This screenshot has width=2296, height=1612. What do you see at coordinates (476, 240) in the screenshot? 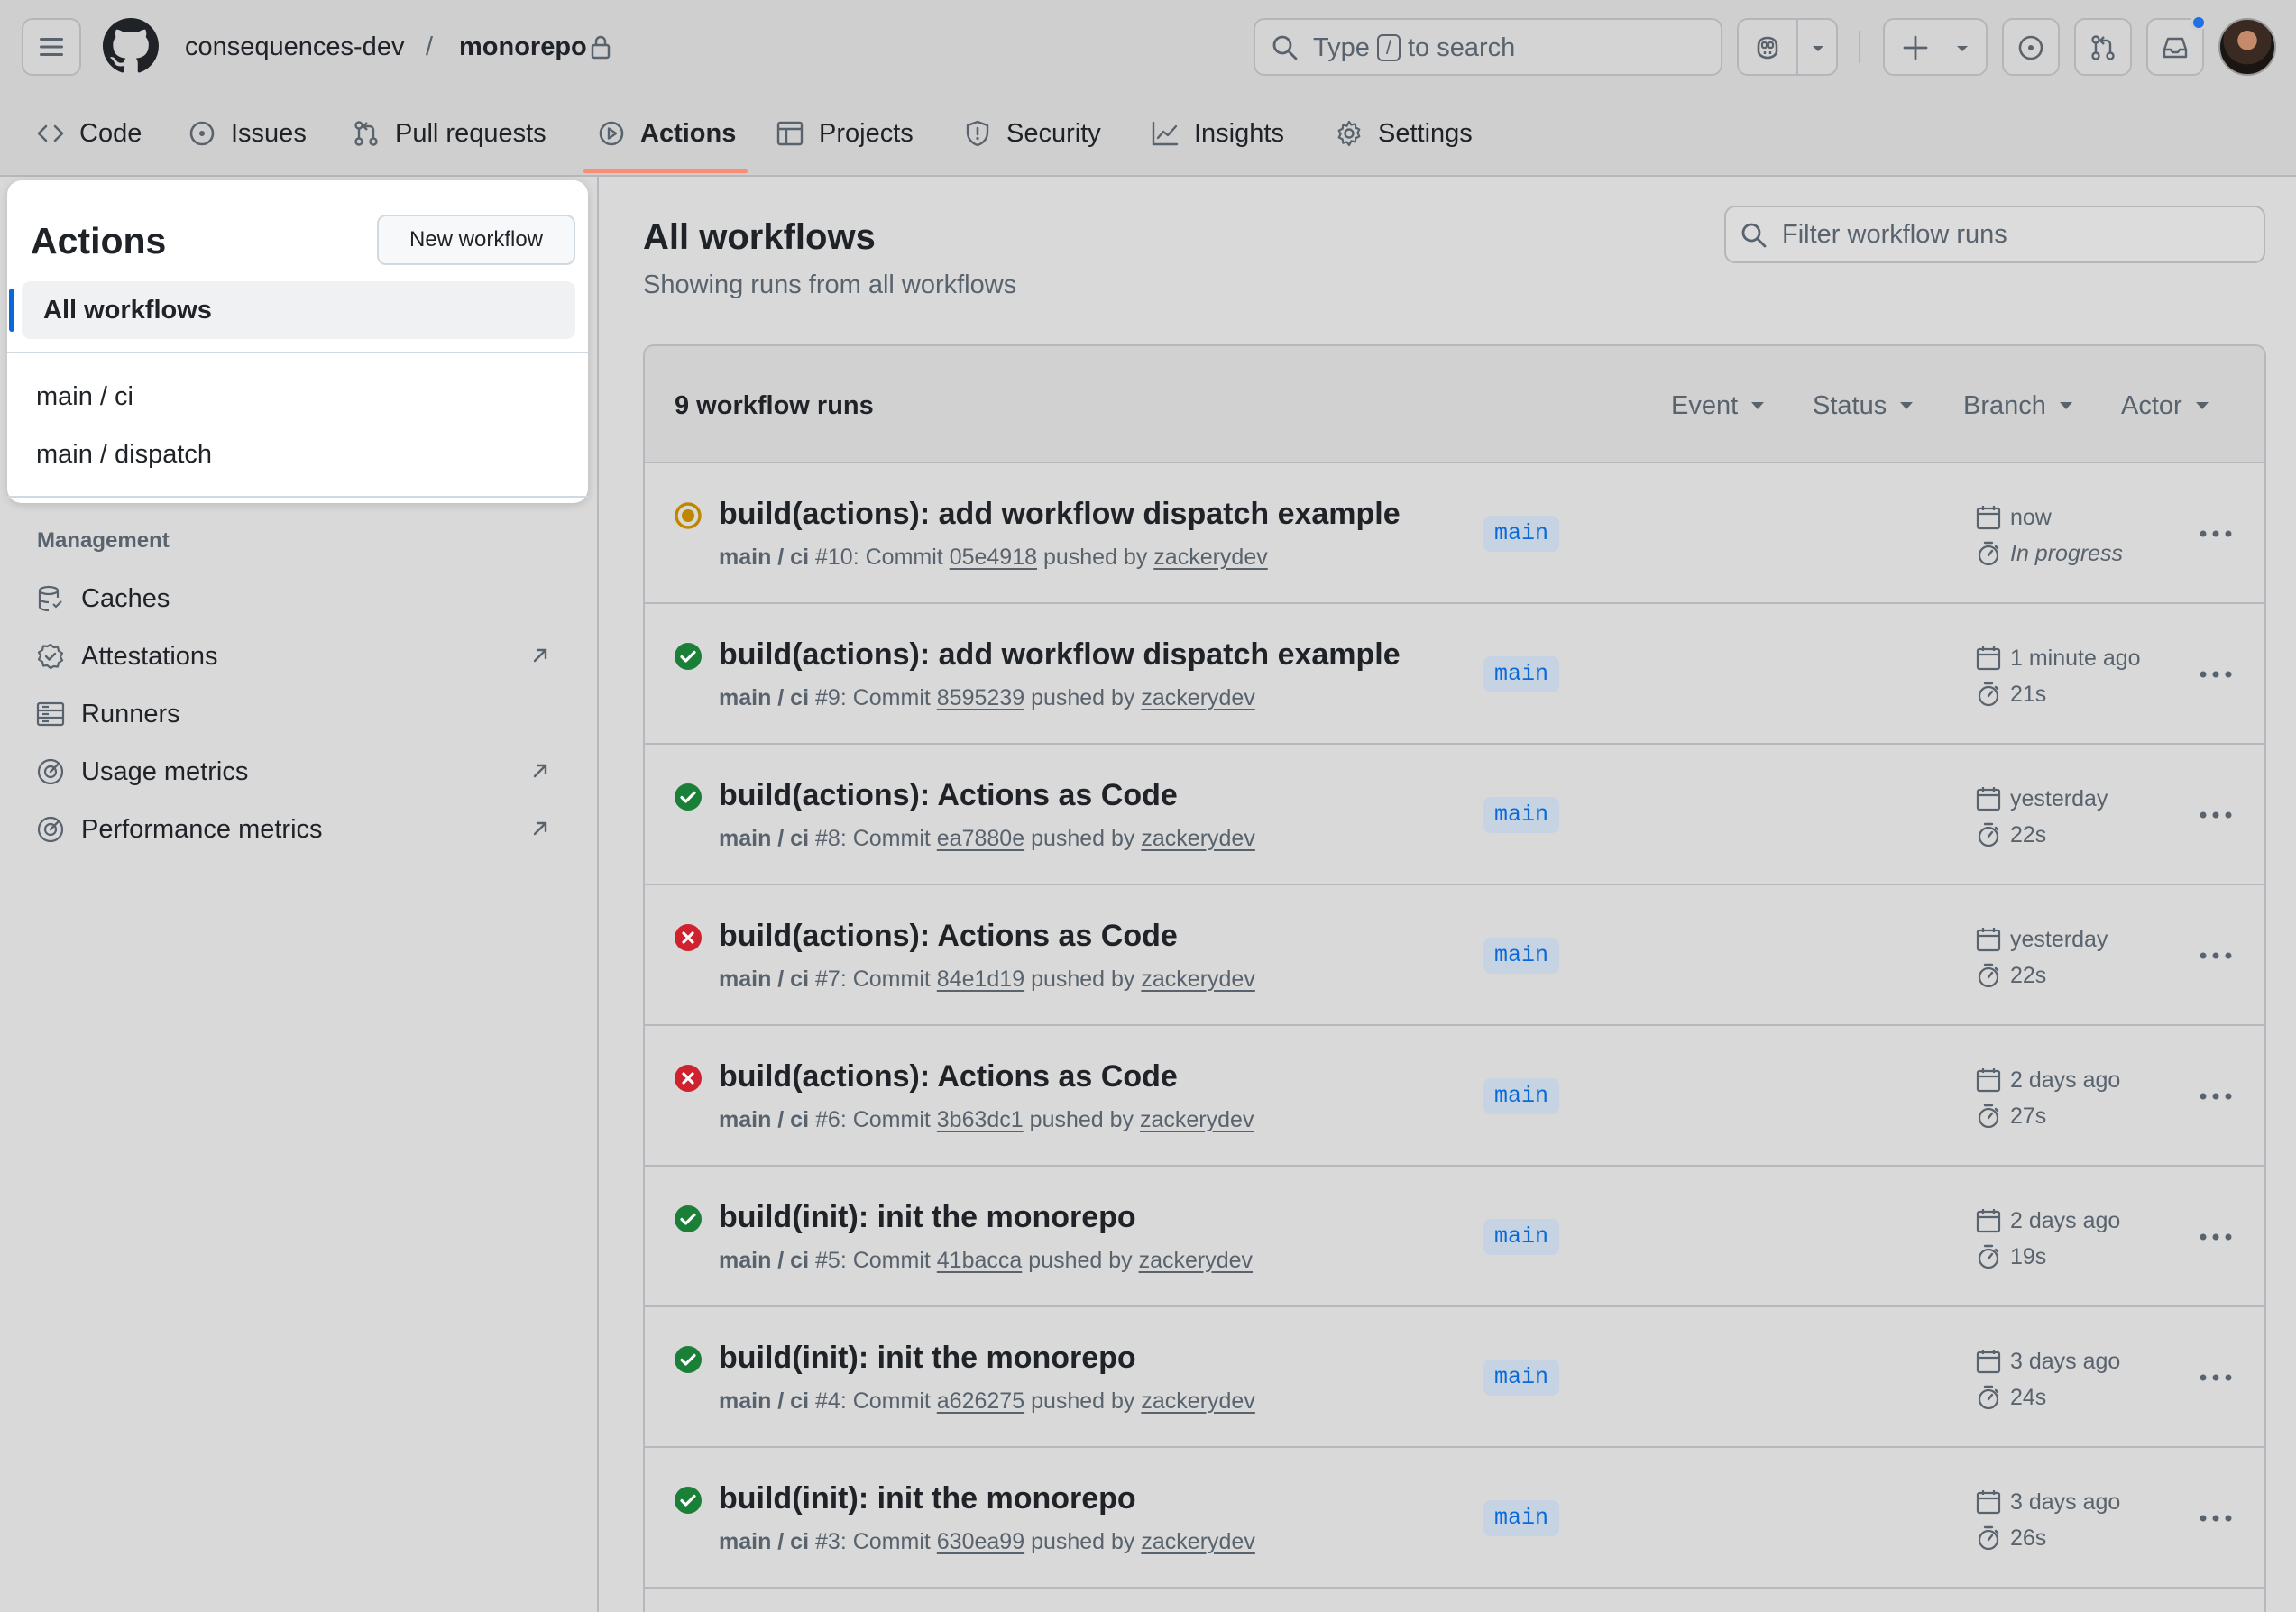
I see `new-workflow-button: New workflow` at bounding box center [476, 240].